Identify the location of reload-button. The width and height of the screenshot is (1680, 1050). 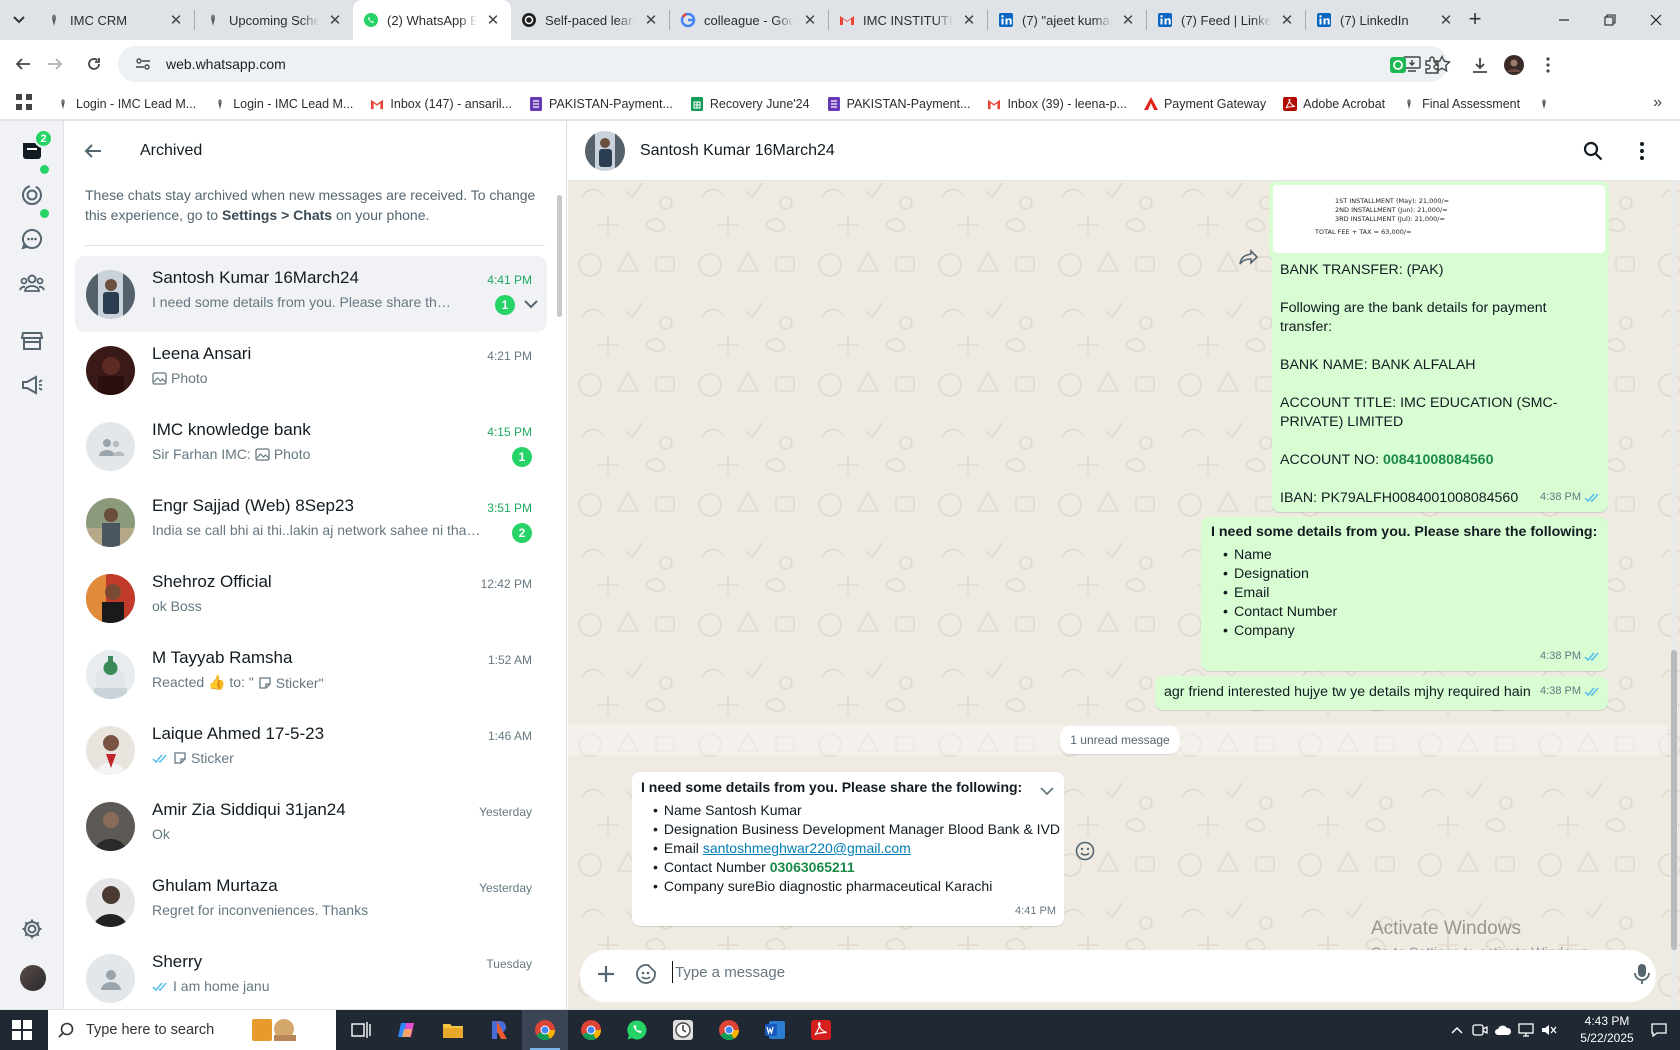
(94, 64).